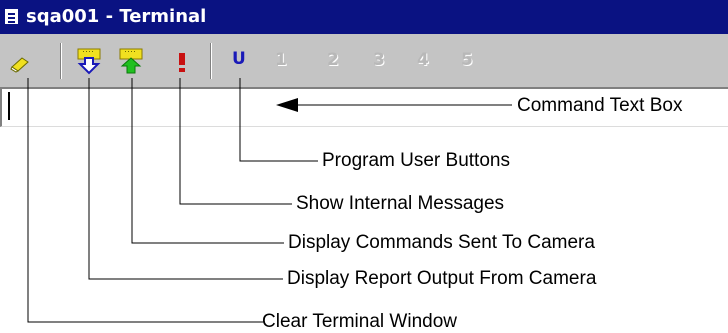 This screenshot has height=333, width=728. I want to click on callout-program-user-buttons: Program User Buttons, so click(416, 160).